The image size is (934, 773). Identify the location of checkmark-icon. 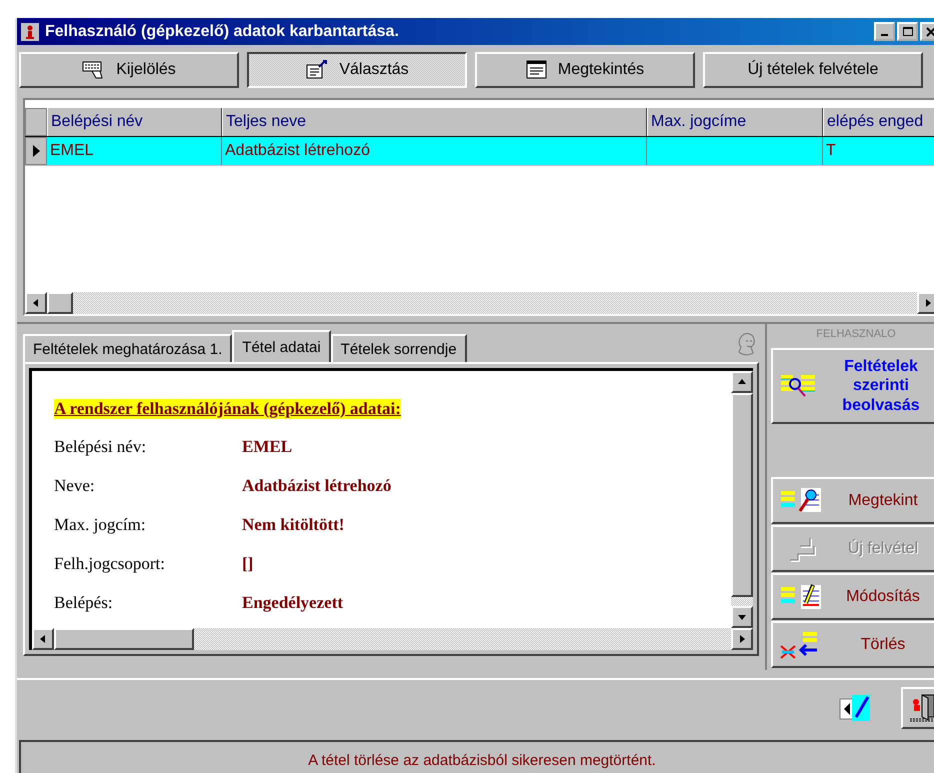
(855, 708).